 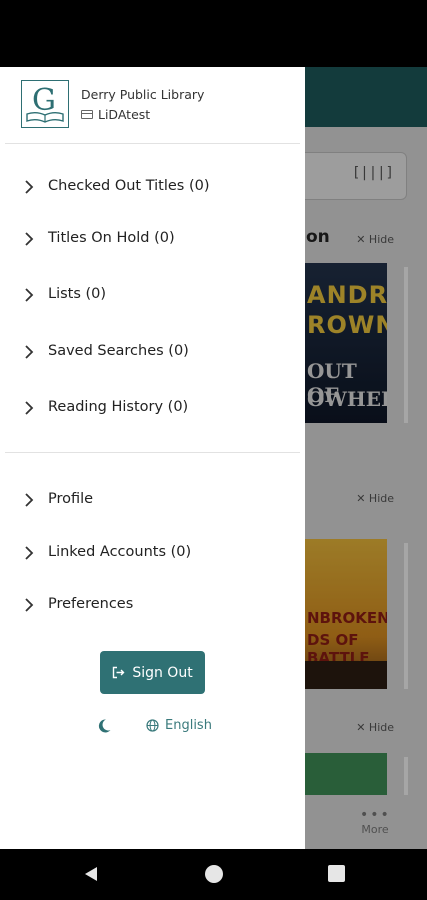 I want to click on menu-item-holds: Titles On Hold (0), so click(x=152, y=239).